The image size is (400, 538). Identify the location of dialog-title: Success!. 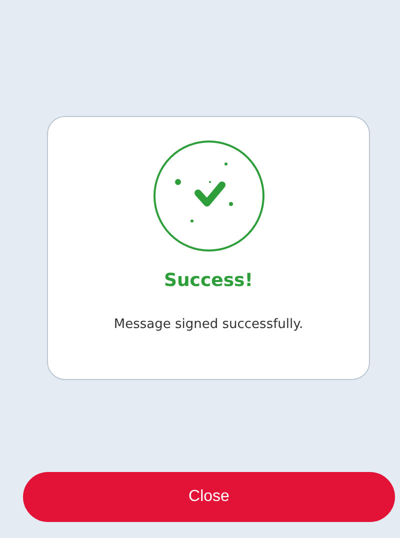
(208, 280).